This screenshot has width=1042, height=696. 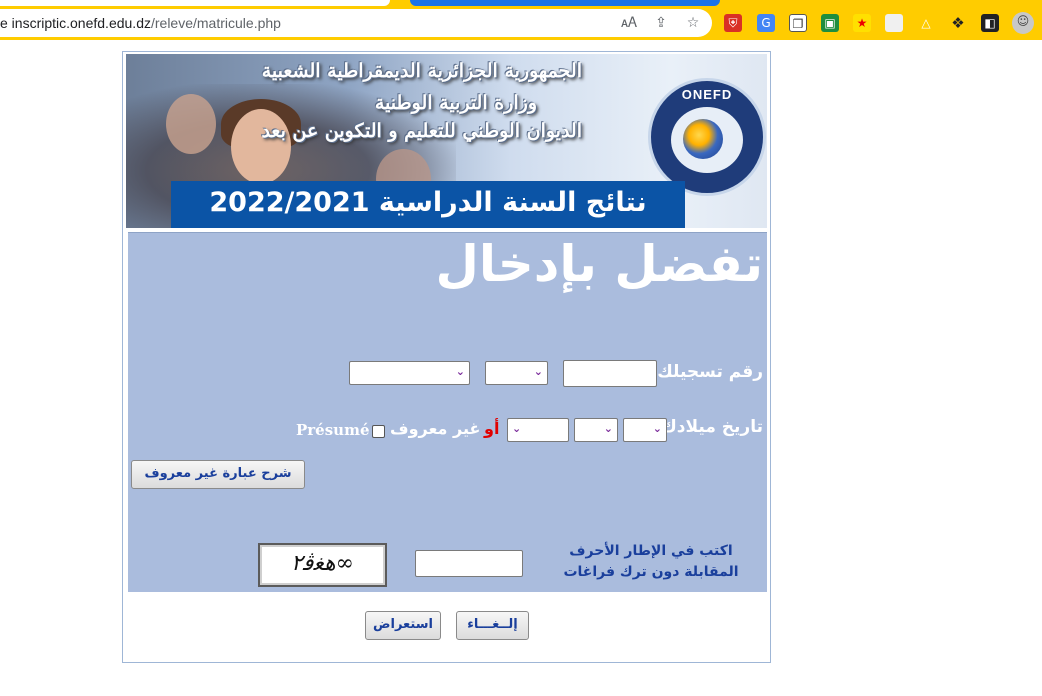 I want to click on url-host: e inscriptic.onefd.edu.dz, so click(x=75, y=23).